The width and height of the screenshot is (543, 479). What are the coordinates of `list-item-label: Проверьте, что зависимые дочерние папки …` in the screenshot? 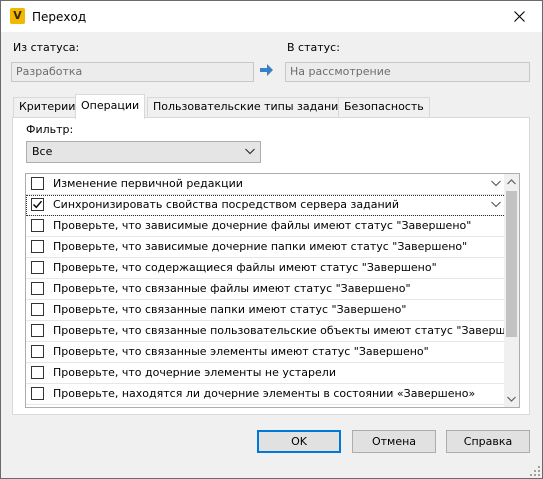 It's located at (260, 246).